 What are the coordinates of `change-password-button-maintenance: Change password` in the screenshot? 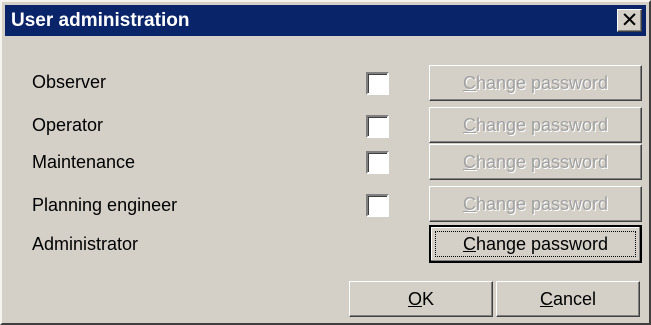 It's located at (535, 162).